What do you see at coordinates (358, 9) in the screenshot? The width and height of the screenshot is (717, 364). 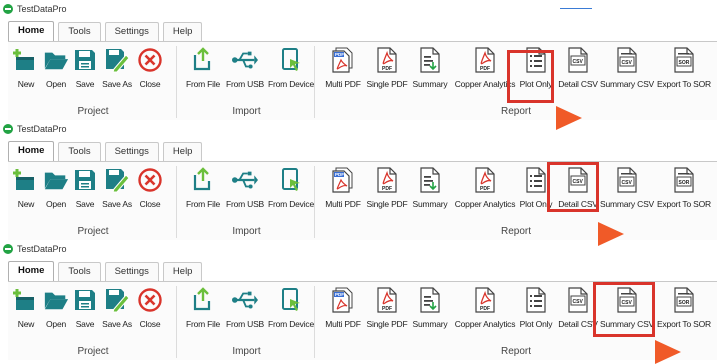 I see `title-bar: TestDataPro` at bounding box center [358, 9].